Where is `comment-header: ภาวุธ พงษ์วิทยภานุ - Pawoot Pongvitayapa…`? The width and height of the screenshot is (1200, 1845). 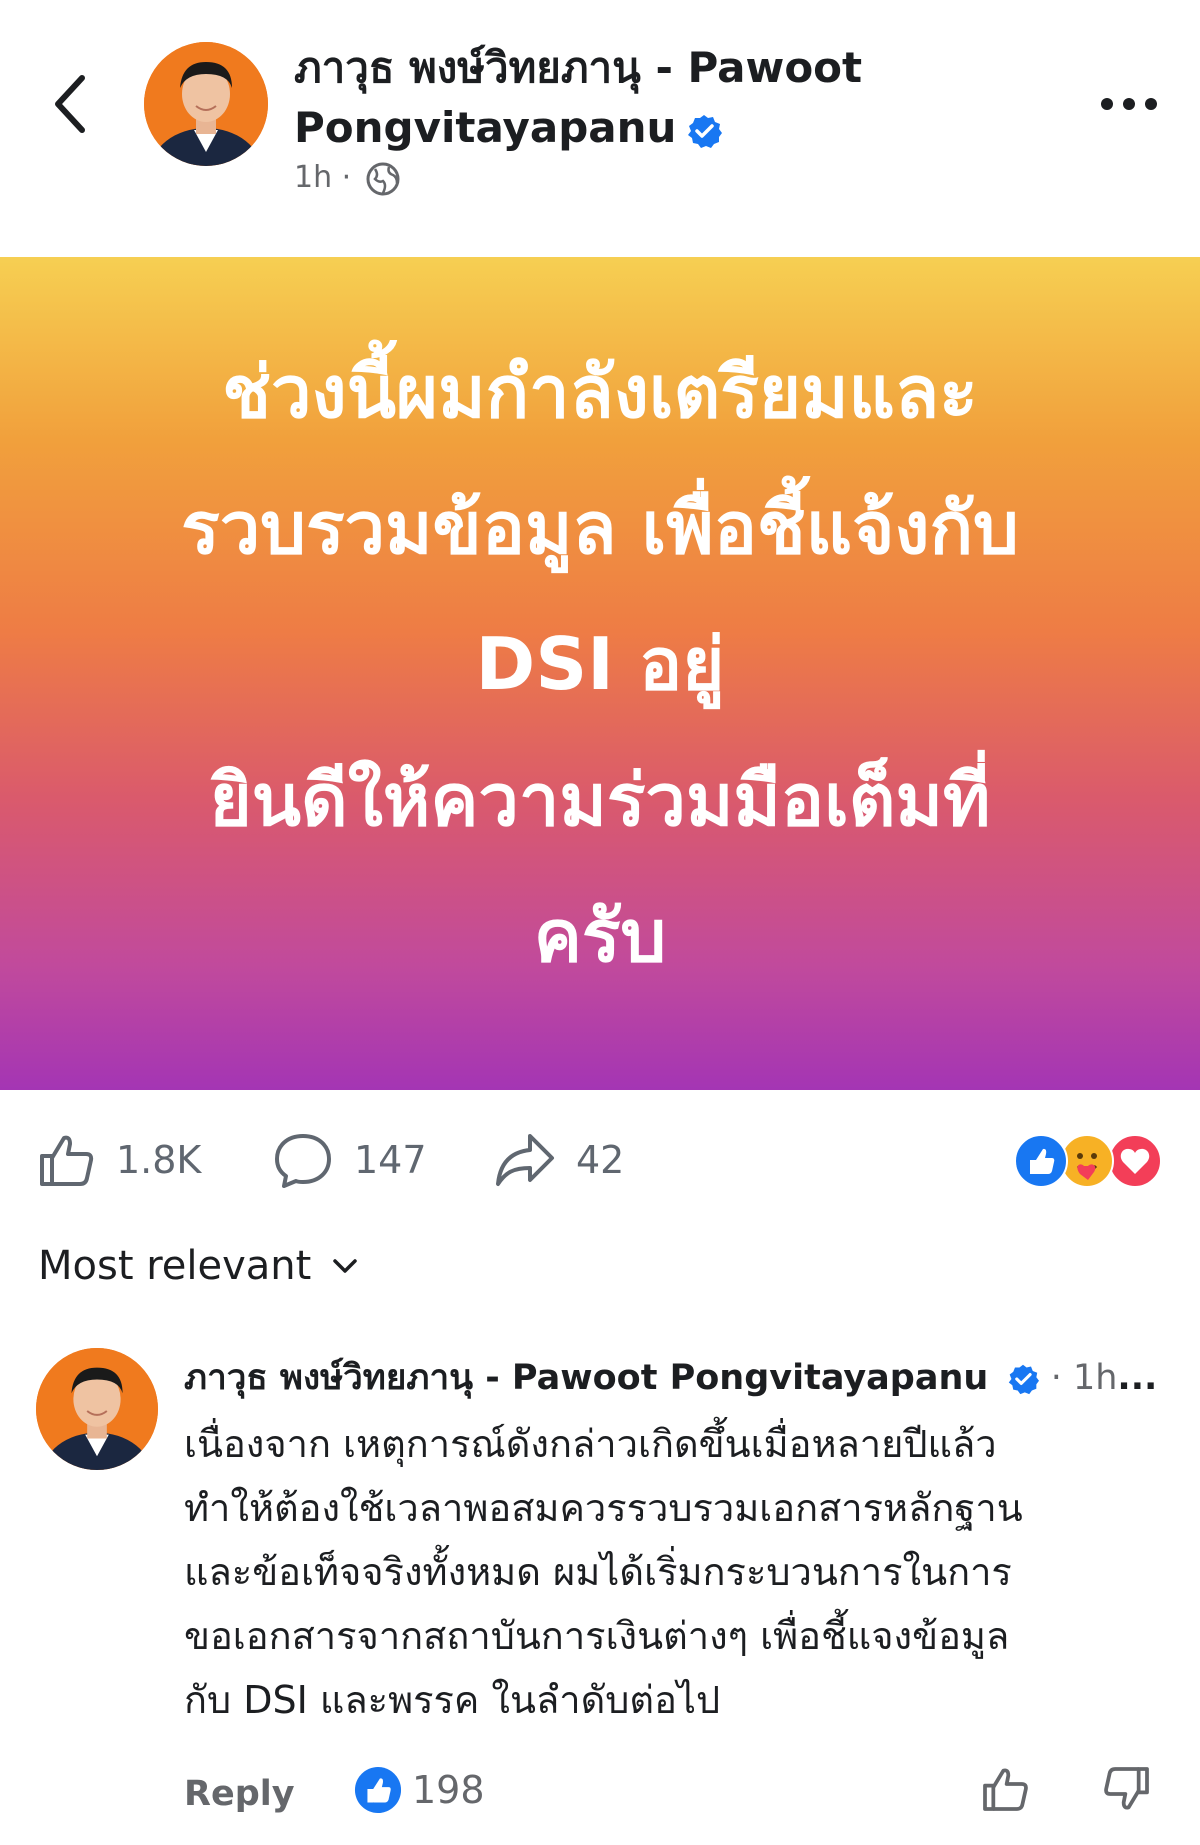
comment-header: ภาวุธ พงษ์วิทยภานุ - Pawoot Pongvitayapa… is located at coordinates (684, 1378).